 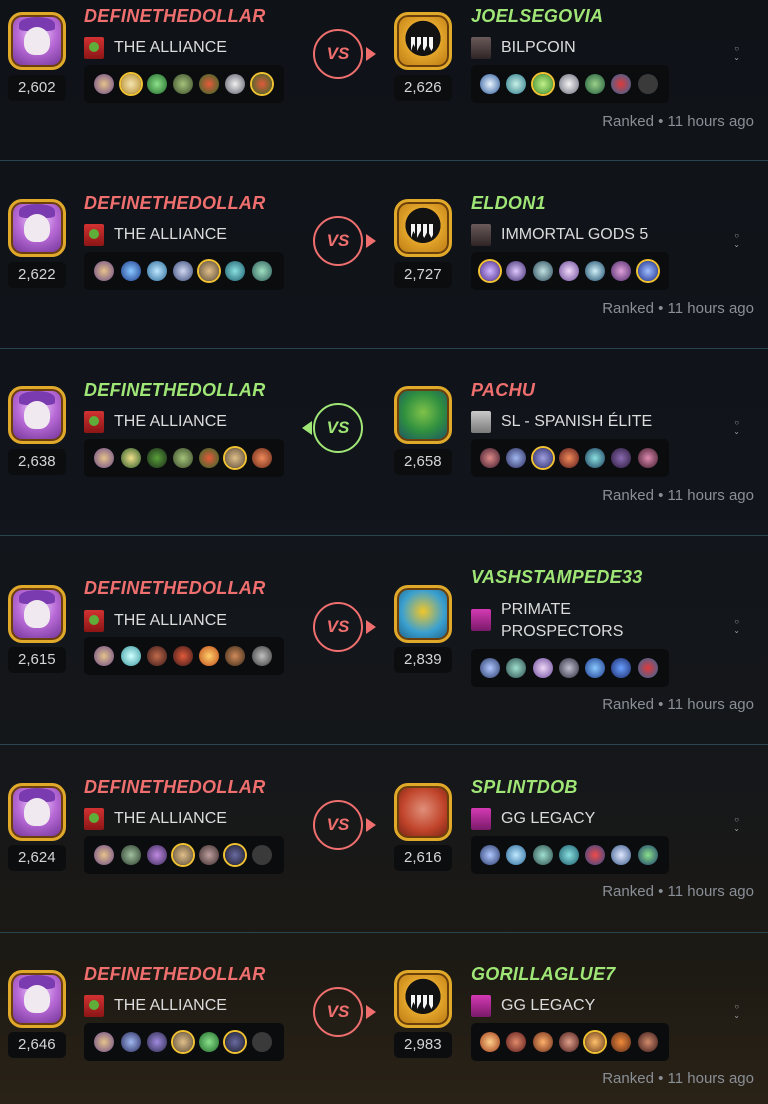 What do you see at coordinates (557, 577) in the screenshot?
I see `opponent-name: VASHSTAMPEDE33` at bounding box center [557, 577].